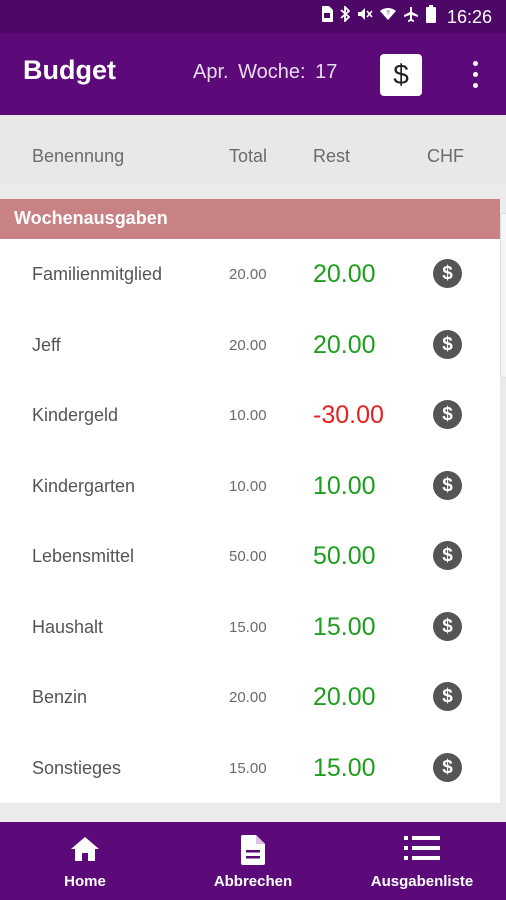  I want to click on status-icons: ? 16:26, so click(406, 16).